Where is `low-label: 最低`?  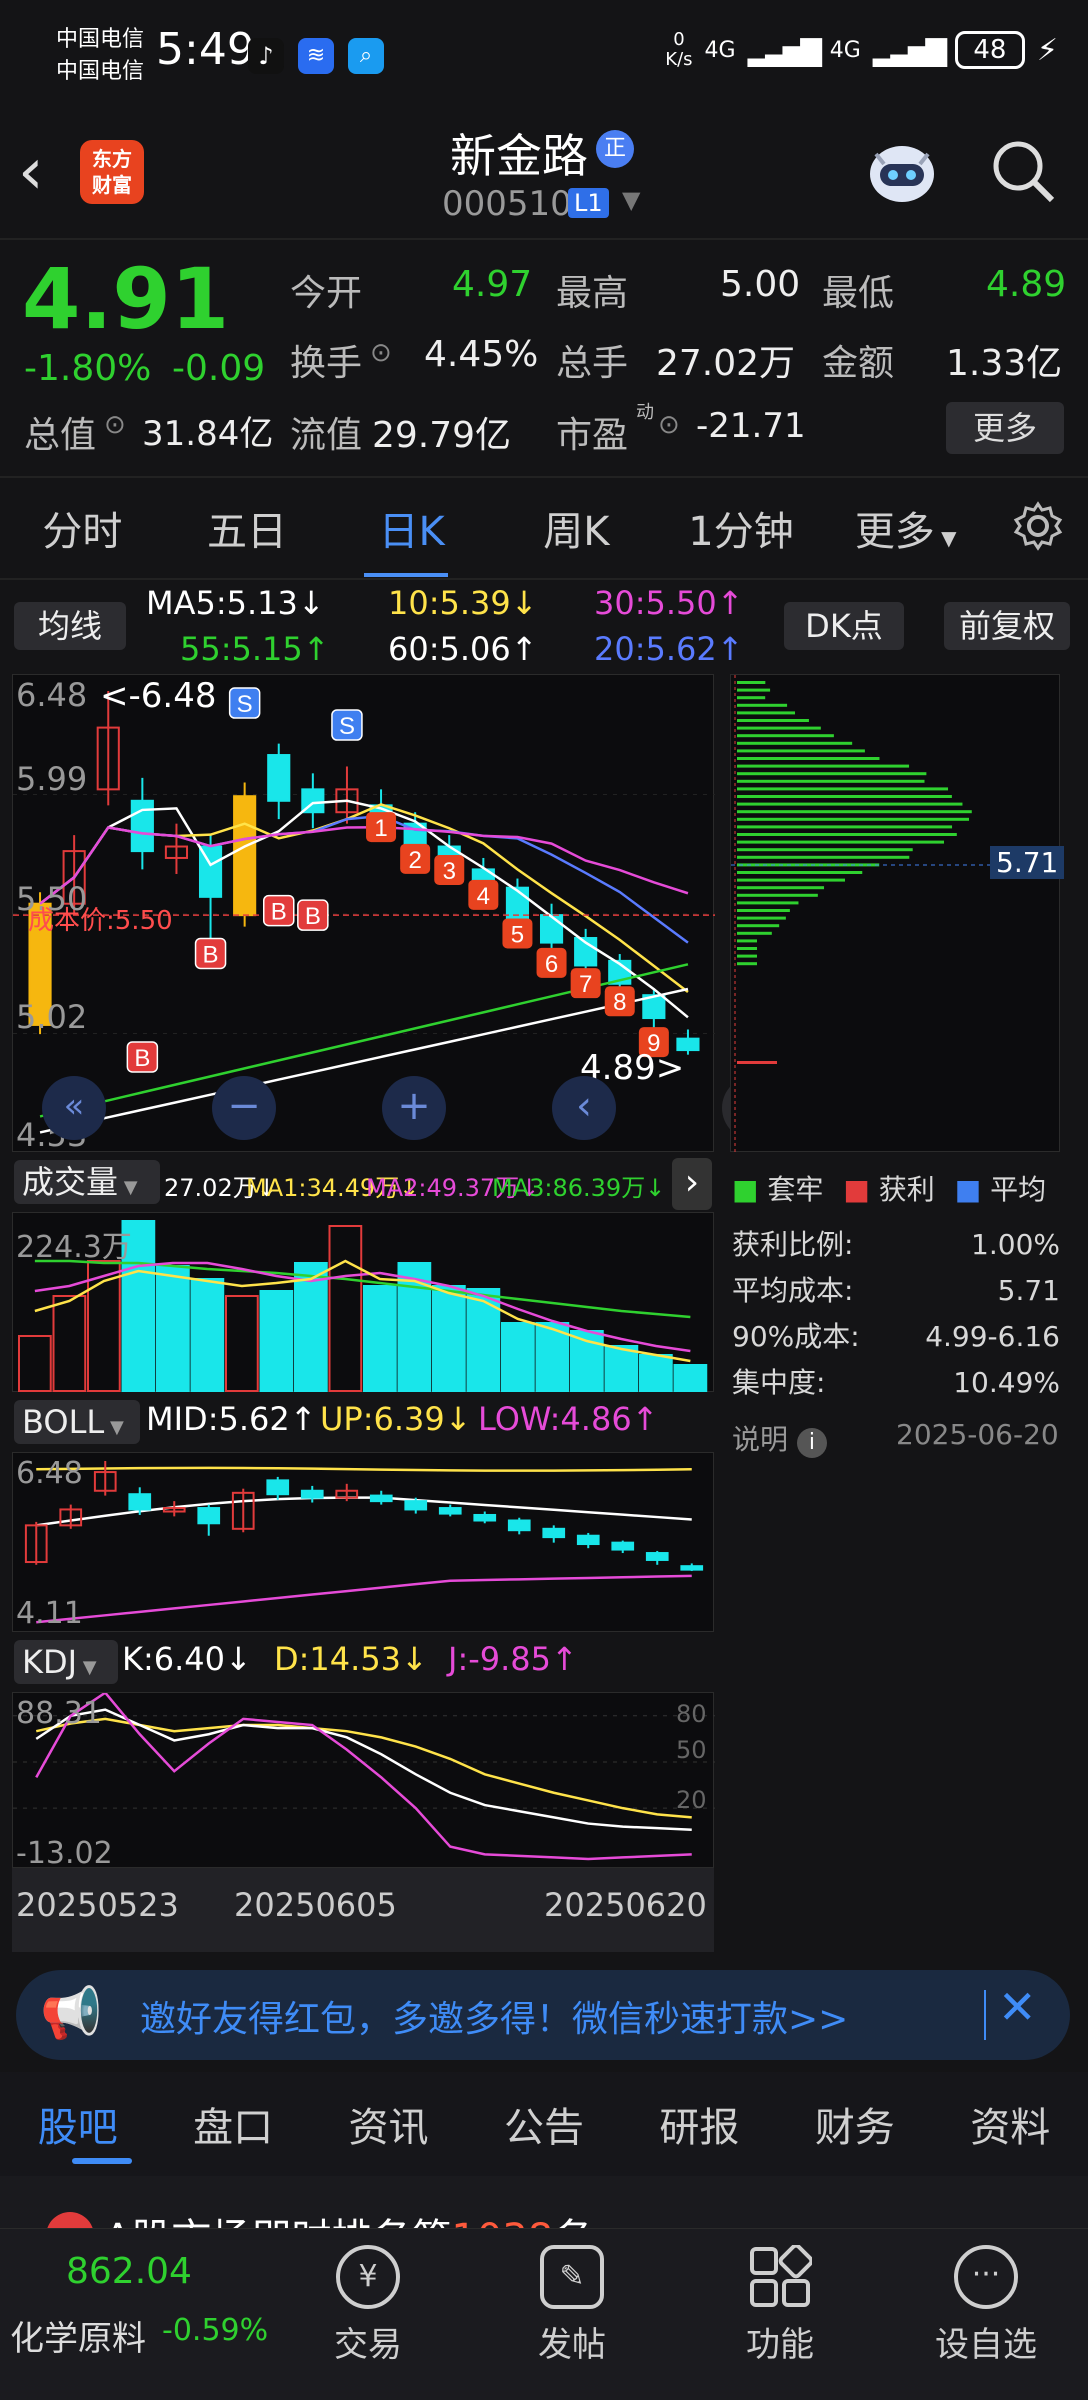 low-label: 最低 is located at coordinates (858, 290).